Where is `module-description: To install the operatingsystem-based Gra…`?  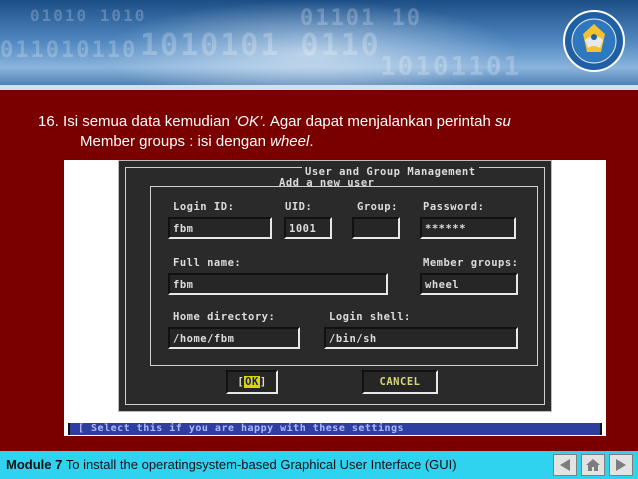 module-description: To install the operatingsystem-based Gra… is located at coordinates (259, 464).